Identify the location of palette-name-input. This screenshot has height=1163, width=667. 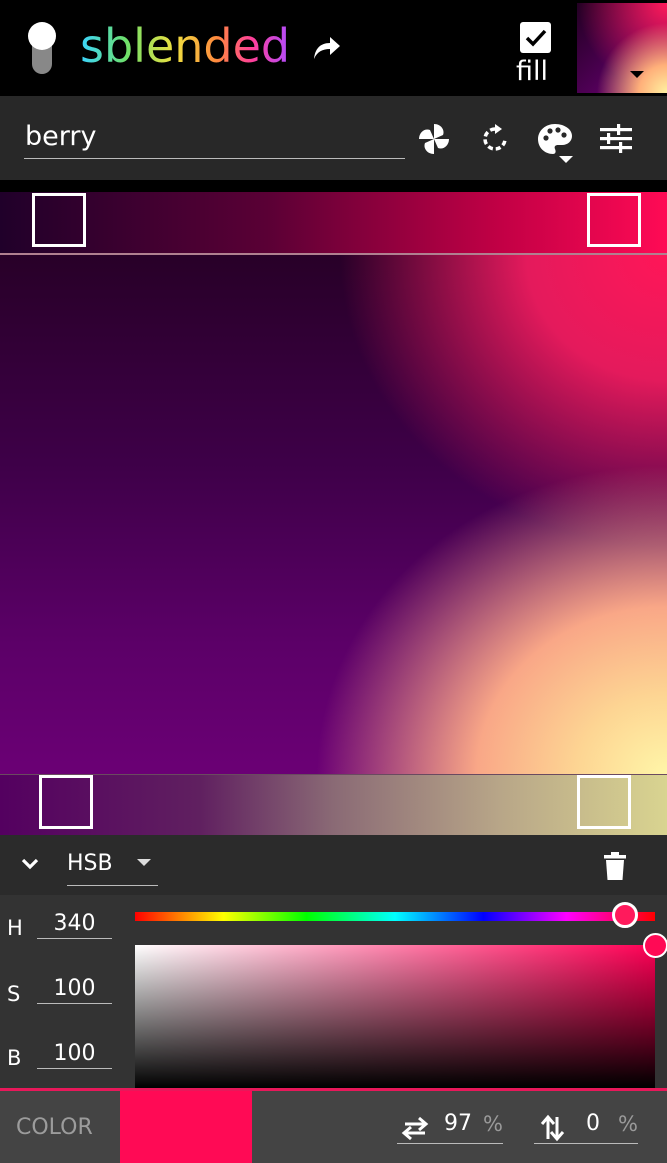
(214, 136).